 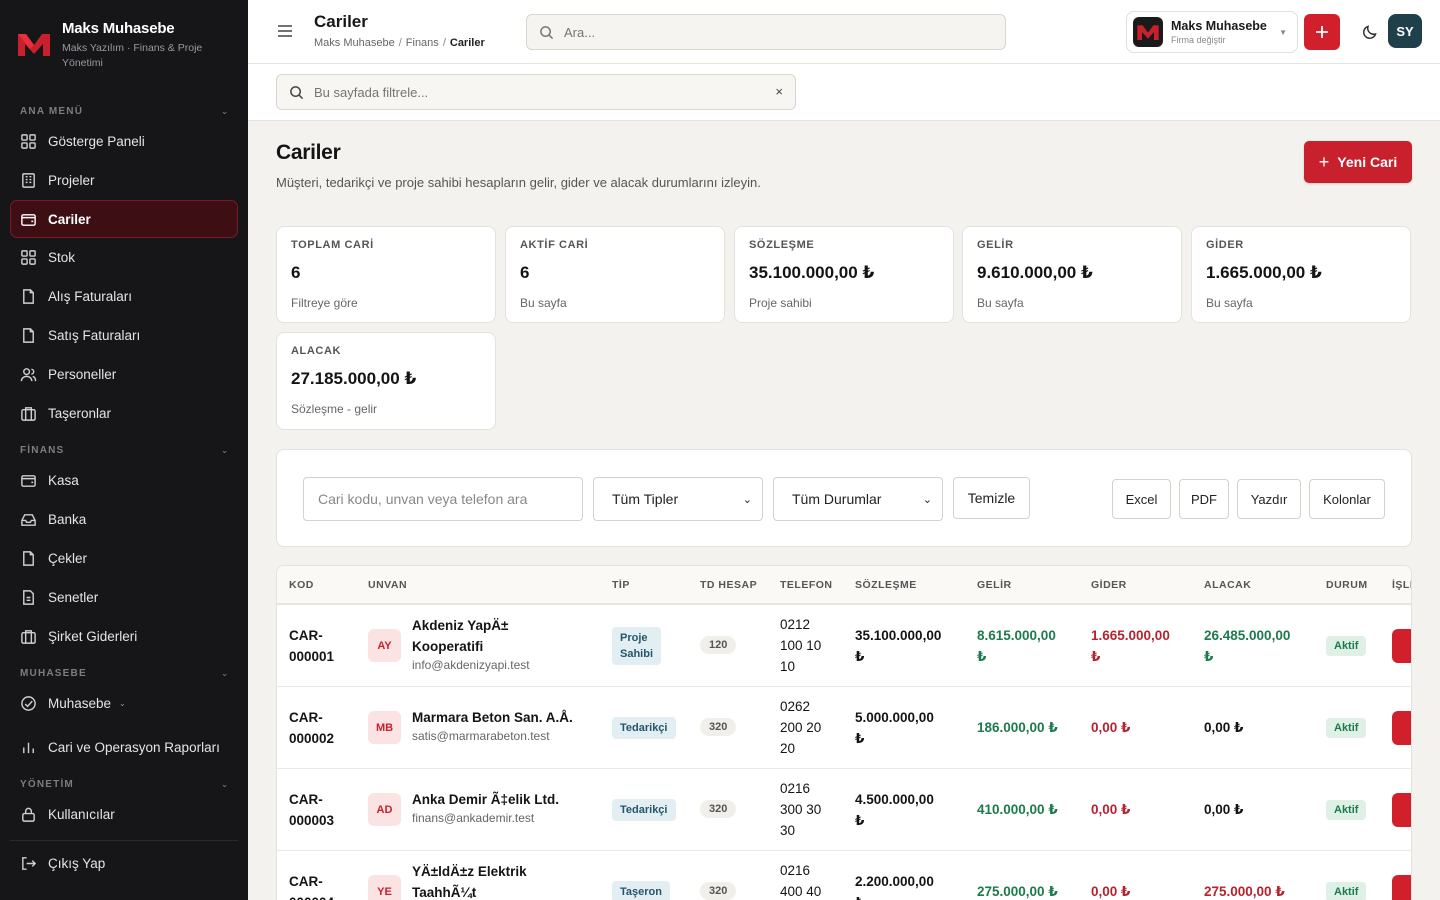 I want to click on stat-card-active: AKTİF CARİ 6 Bu sayfa, so click(x=615, y=274).